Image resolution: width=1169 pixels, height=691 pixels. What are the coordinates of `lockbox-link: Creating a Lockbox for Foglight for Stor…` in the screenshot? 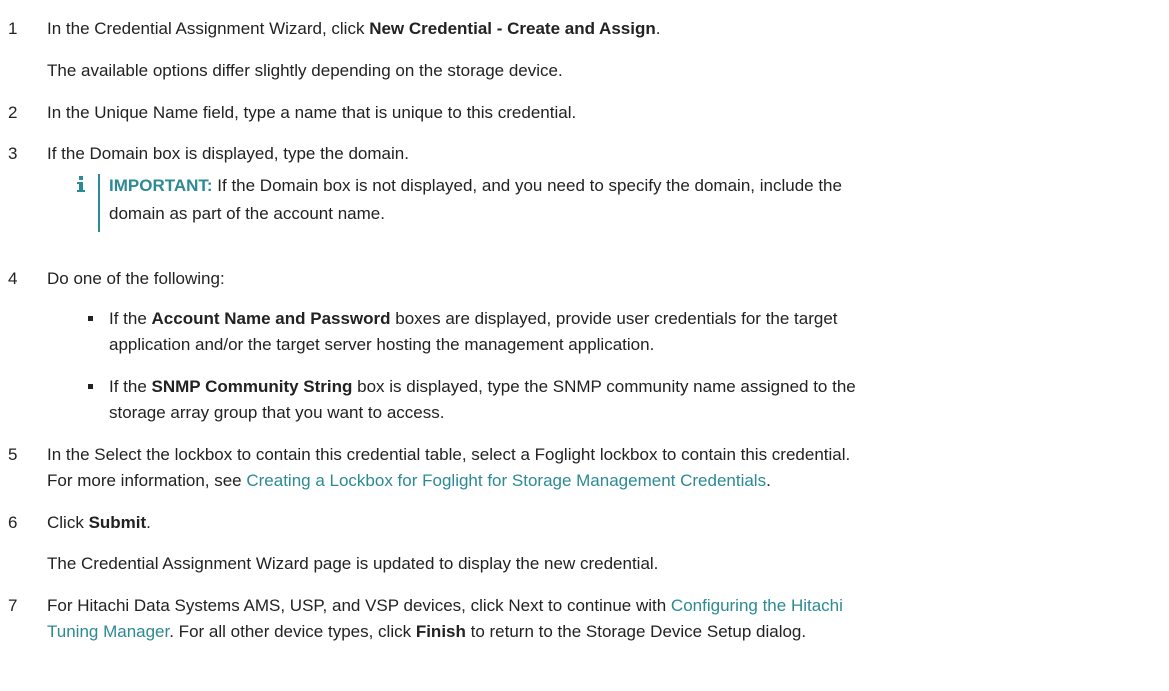 It's located at (506, 480).